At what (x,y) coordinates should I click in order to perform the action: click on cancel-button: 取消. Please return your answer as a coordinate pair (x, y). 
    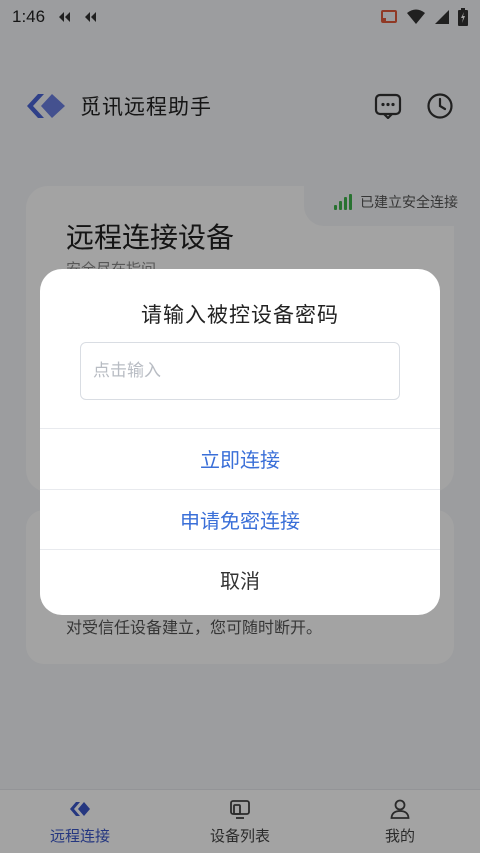
    Looking at the image, I should click on (240, 579).